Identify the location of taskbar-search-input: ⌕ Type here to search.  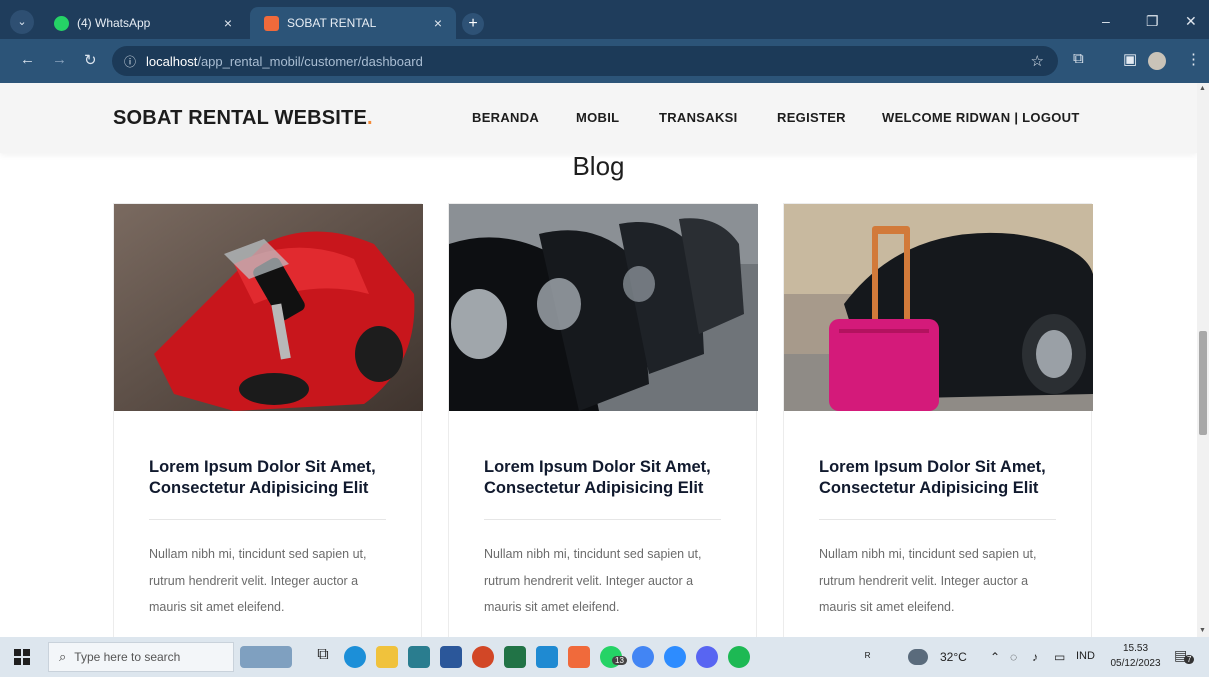
(141, 657).